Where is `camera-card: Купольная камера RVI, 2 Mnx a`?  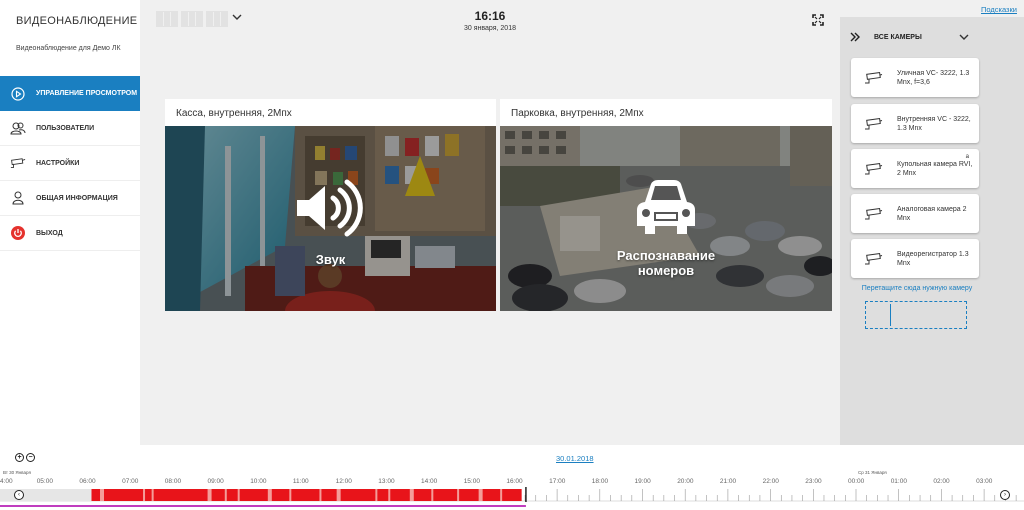 camera-card: Купольная камера RVI, 2 Mnx a is located at coordinates (915, 168).